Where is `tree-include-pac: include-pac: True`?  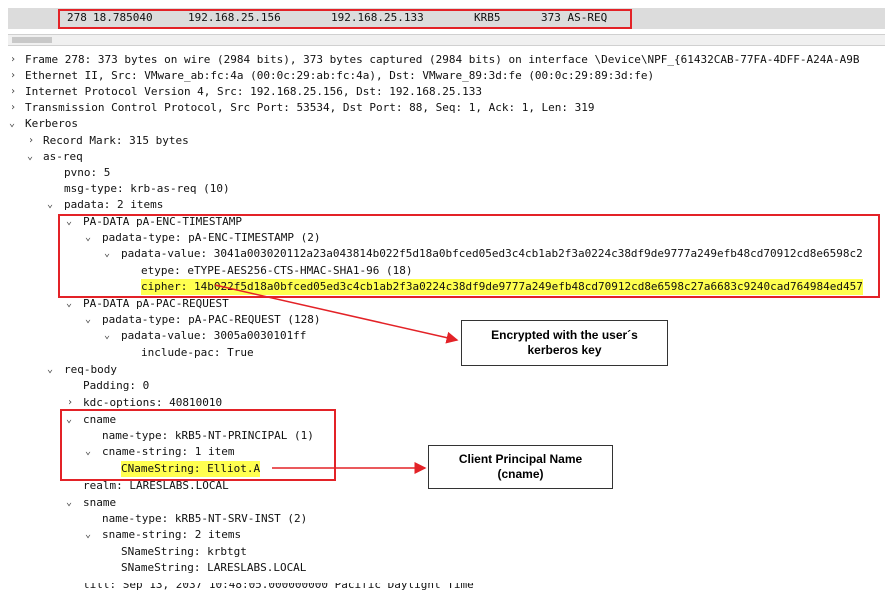
tree-include-pac: include-pac: True is located at coordinates (197, 353).